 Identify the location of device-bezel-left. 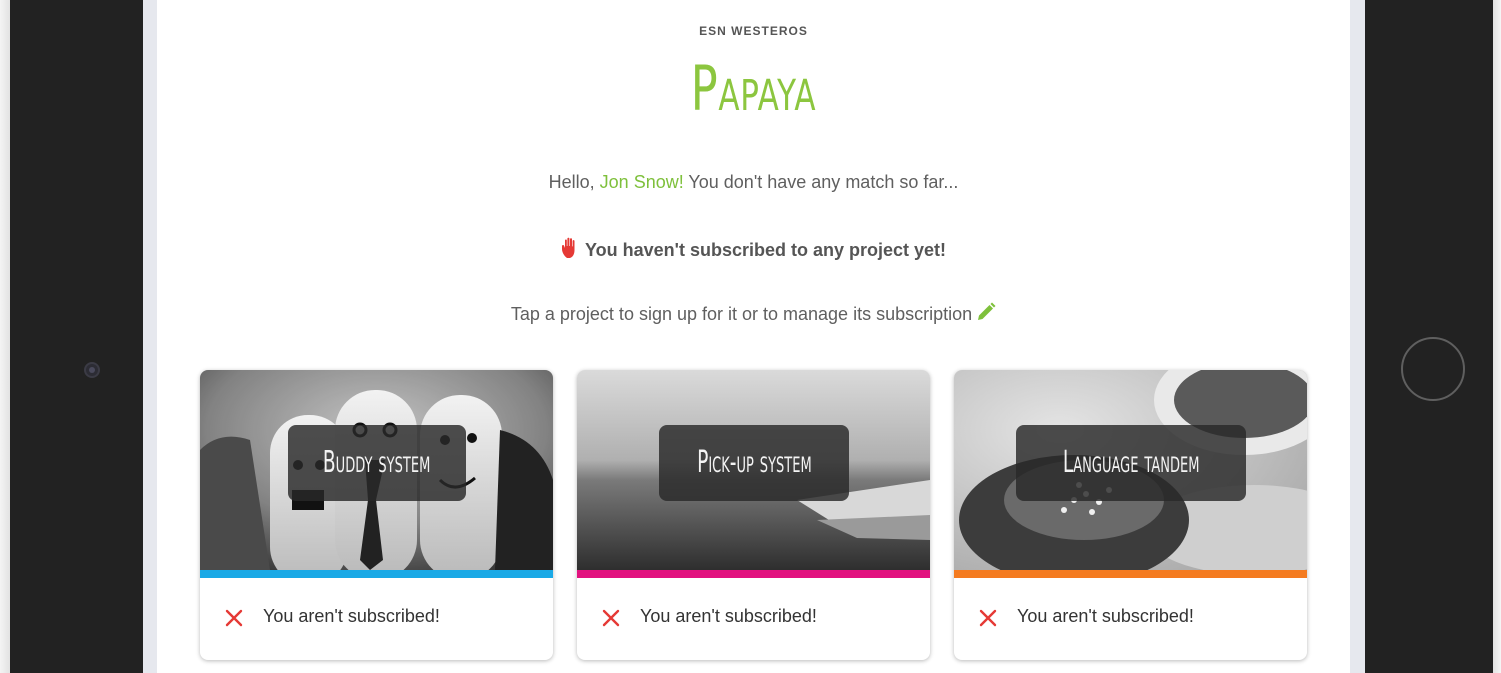
(76, 336).